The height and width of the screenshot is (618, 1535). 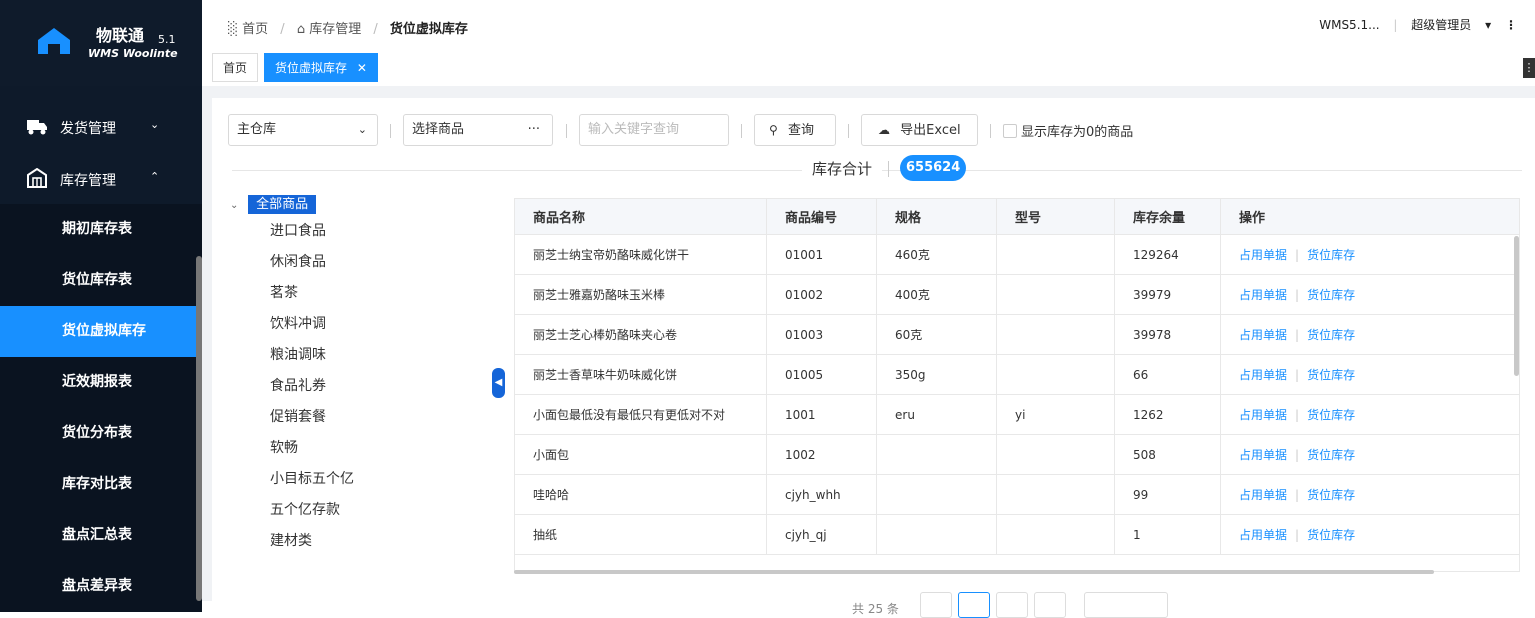 What do you see at coordinates (641, 494) in the screenshot?
I see `table-cell: 哇哈哈` at bounding box center [641, 494].